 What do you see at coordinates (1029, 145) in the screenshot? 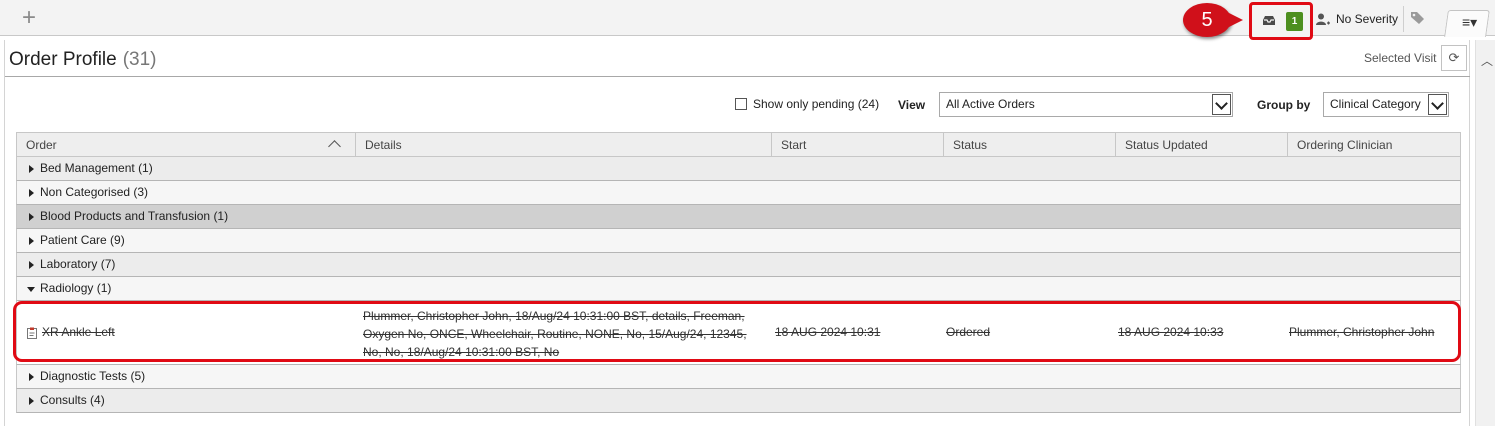
I see `column-header-status: Status` at bounding box center [1029, 145].